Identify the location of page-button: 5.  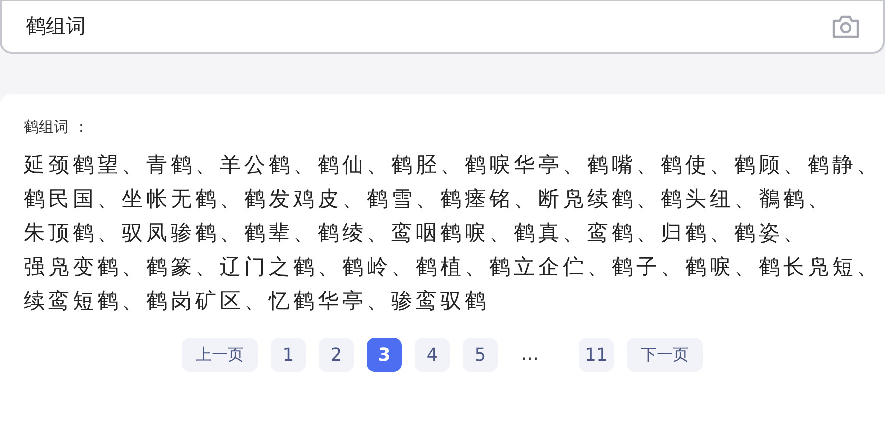
(480, 355).